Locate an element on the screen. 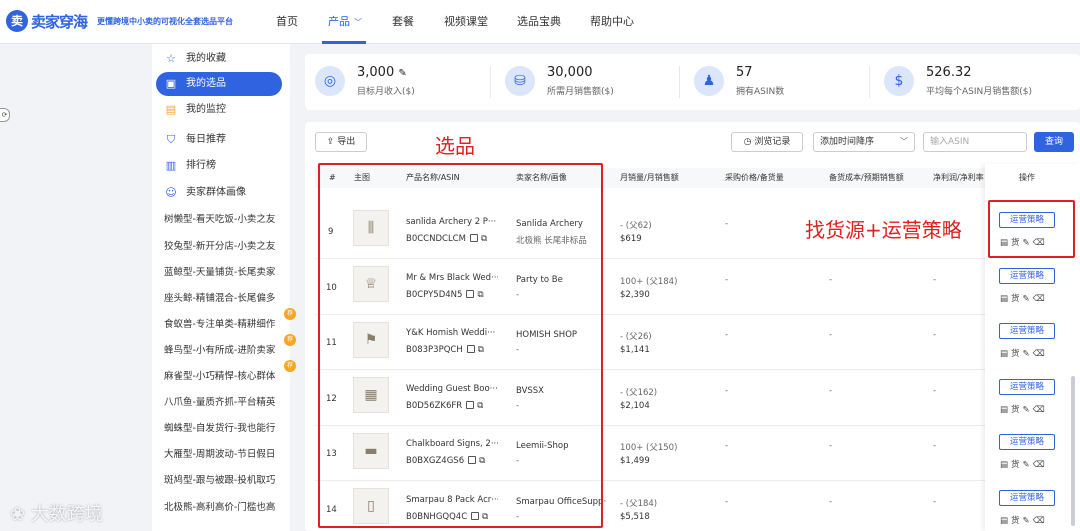  nav-selection-guide: 选品宝典 is located at coordinates (539, 22).